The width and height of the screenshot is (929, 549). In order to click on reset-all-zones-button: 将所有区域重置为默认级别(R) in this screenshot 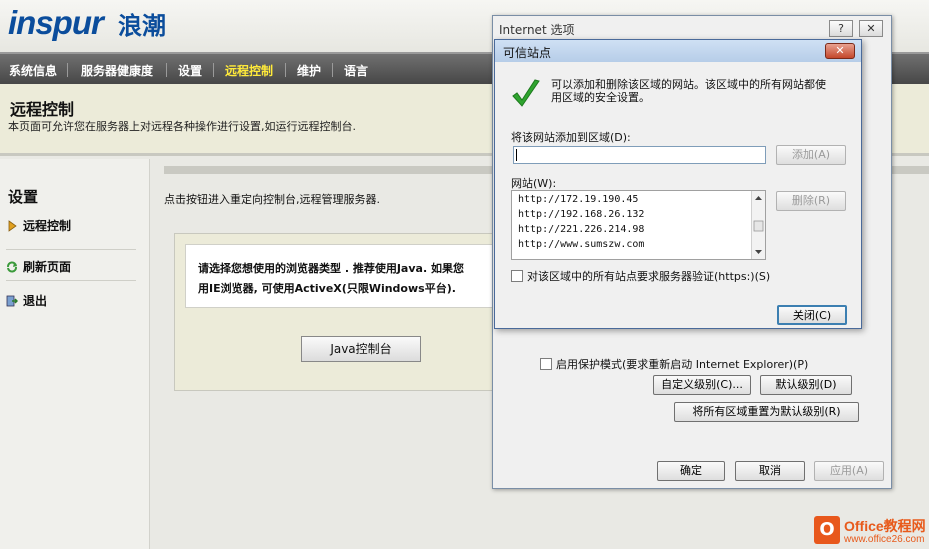, I will do `click(766, 412)`.